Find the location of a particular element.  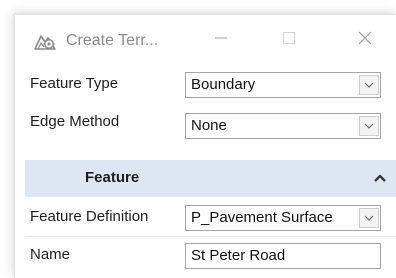

minimize-icon is located at coordinates (221, 40).